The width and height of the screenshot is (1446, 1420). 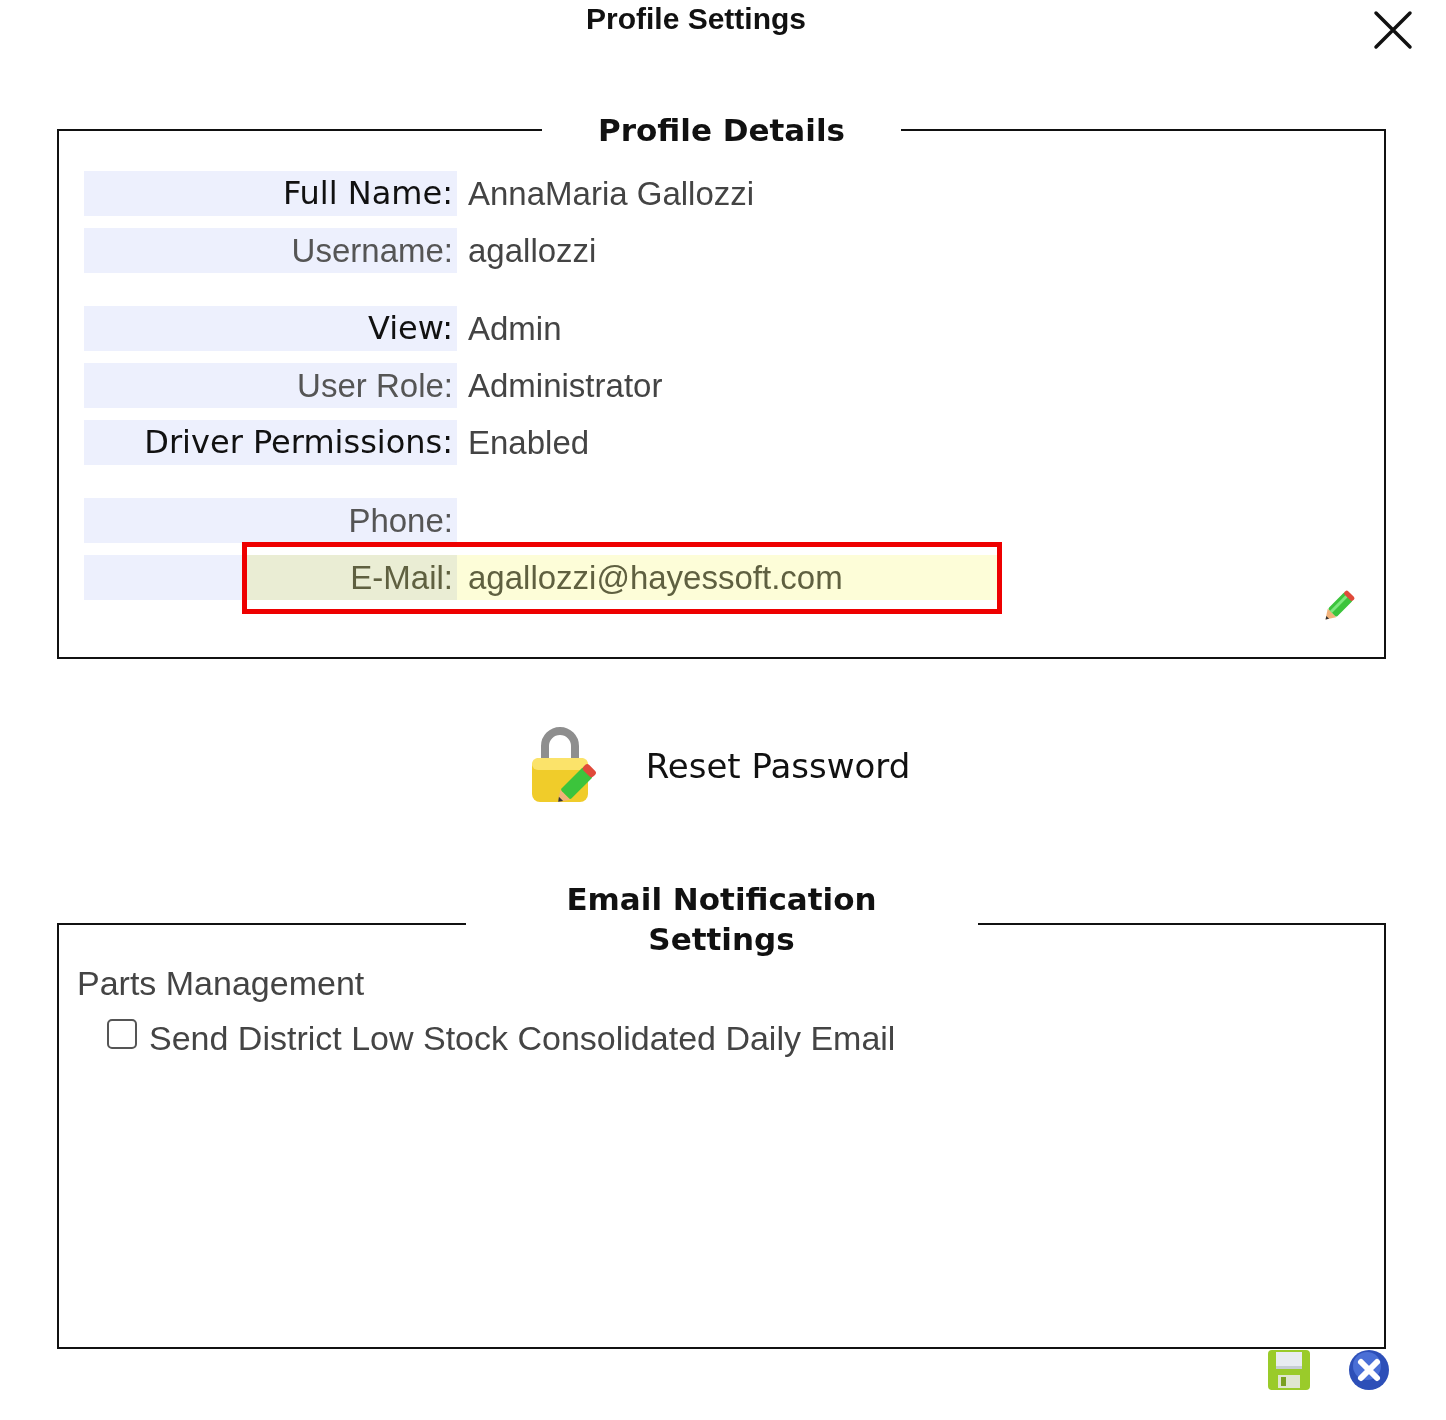 I want to click on field-label: E-Mail:, so click(x=270, y=577).